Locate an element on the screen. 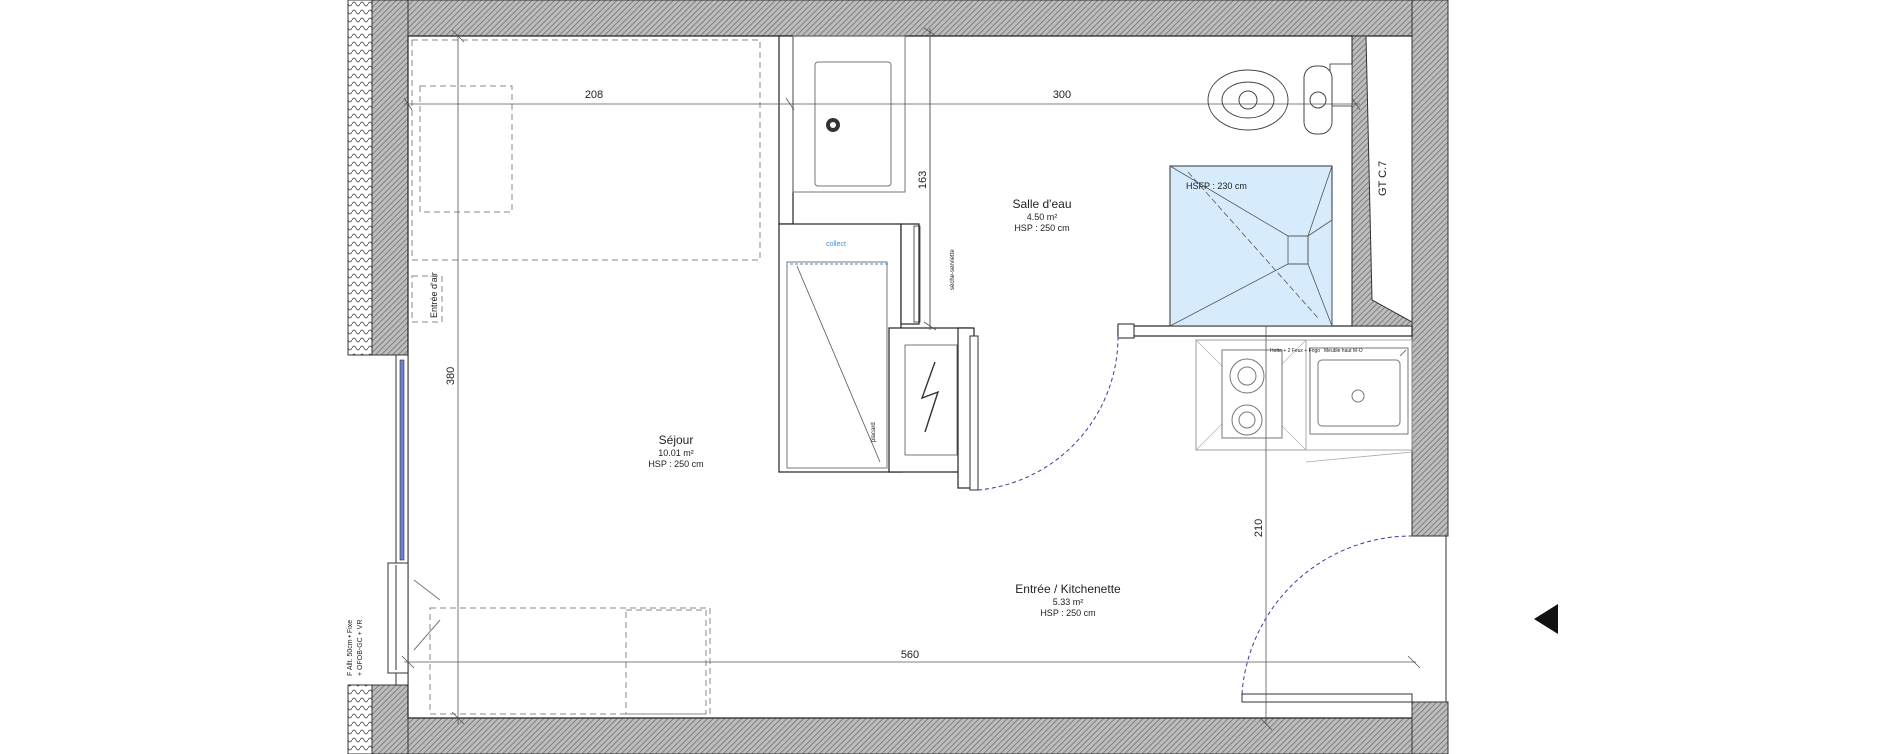 The width and height of the screenshot is (1900, 754). gt-label: GT C.7 is located at coordinates (1383, 178).